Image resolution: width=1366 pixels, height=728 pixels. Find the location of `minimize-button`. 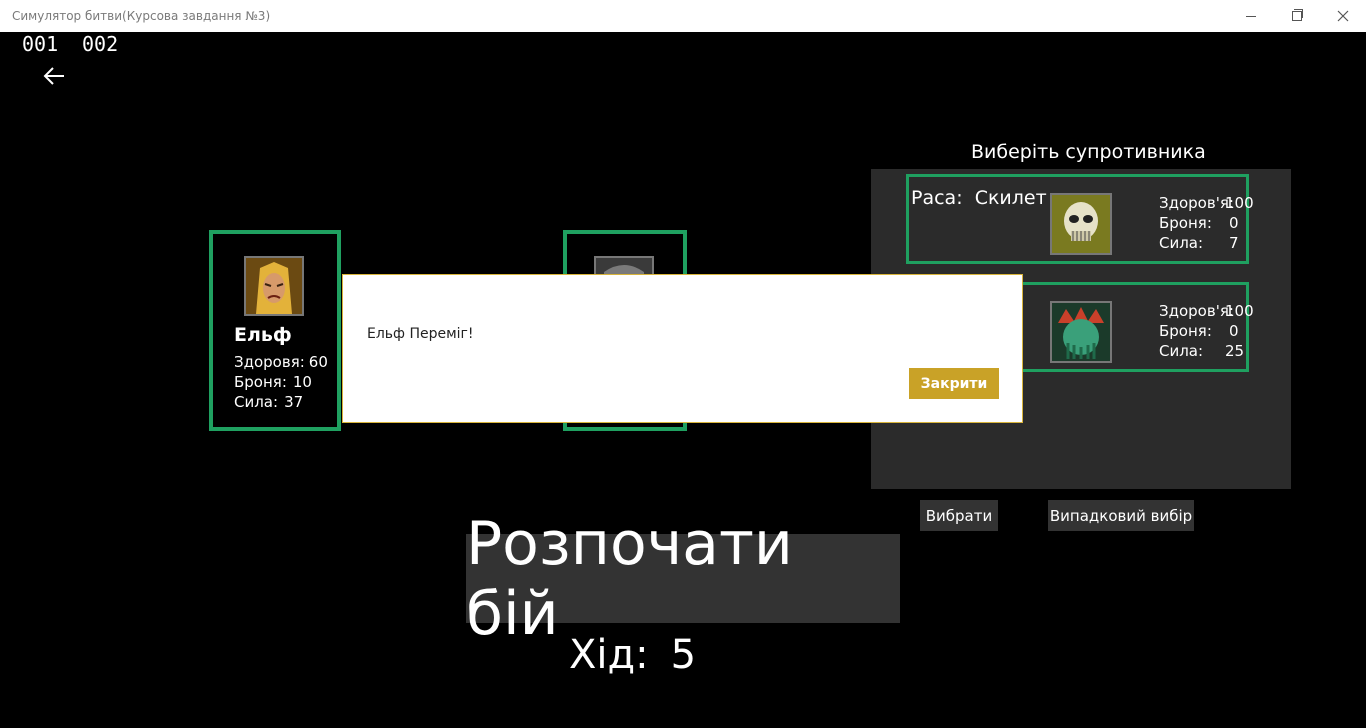

minimize-button is located at coordinates (1251, 16).